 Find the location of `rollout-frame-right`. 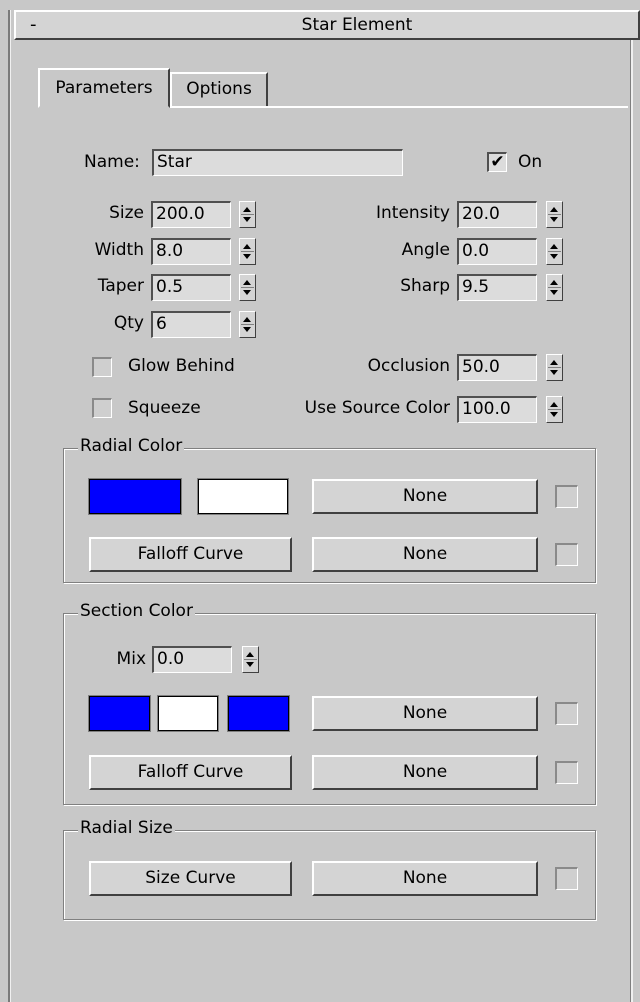

rollout-frame-right is located at coordinates (631, 521).